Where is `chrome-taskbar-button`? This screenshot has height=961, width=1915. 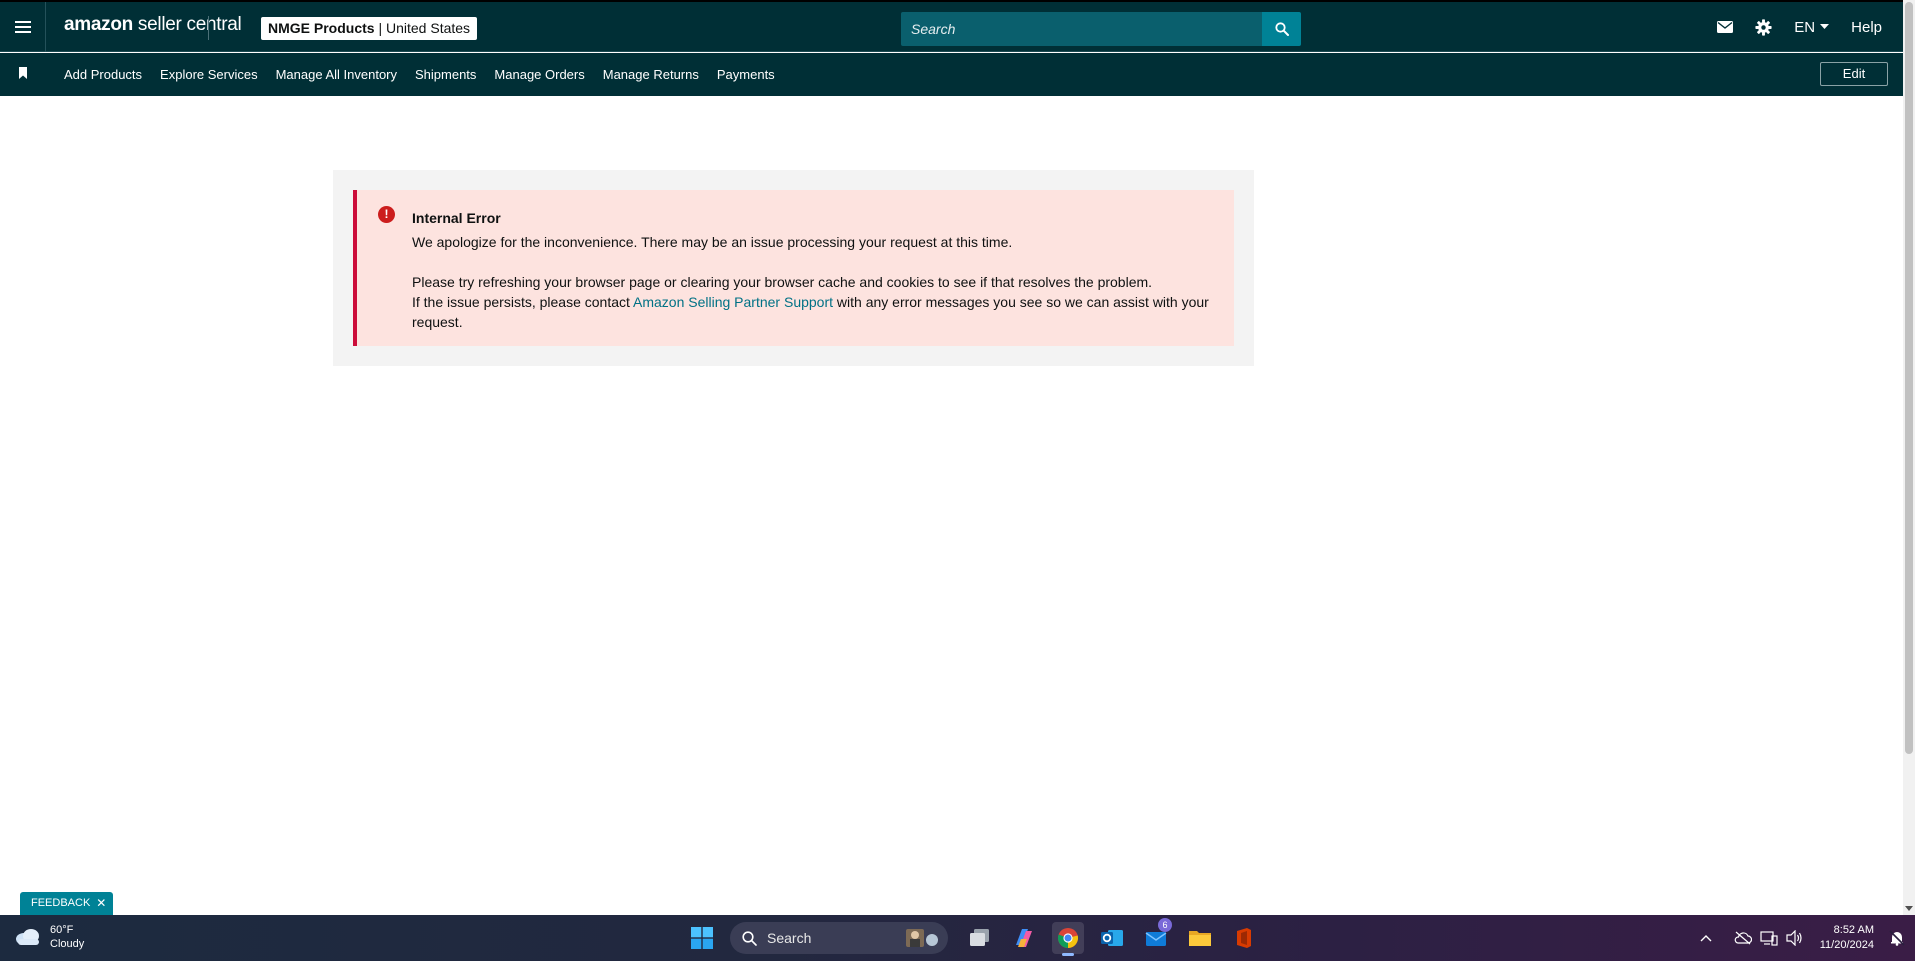
chrome-taskbar-button is located at coordinates (1068, 939).